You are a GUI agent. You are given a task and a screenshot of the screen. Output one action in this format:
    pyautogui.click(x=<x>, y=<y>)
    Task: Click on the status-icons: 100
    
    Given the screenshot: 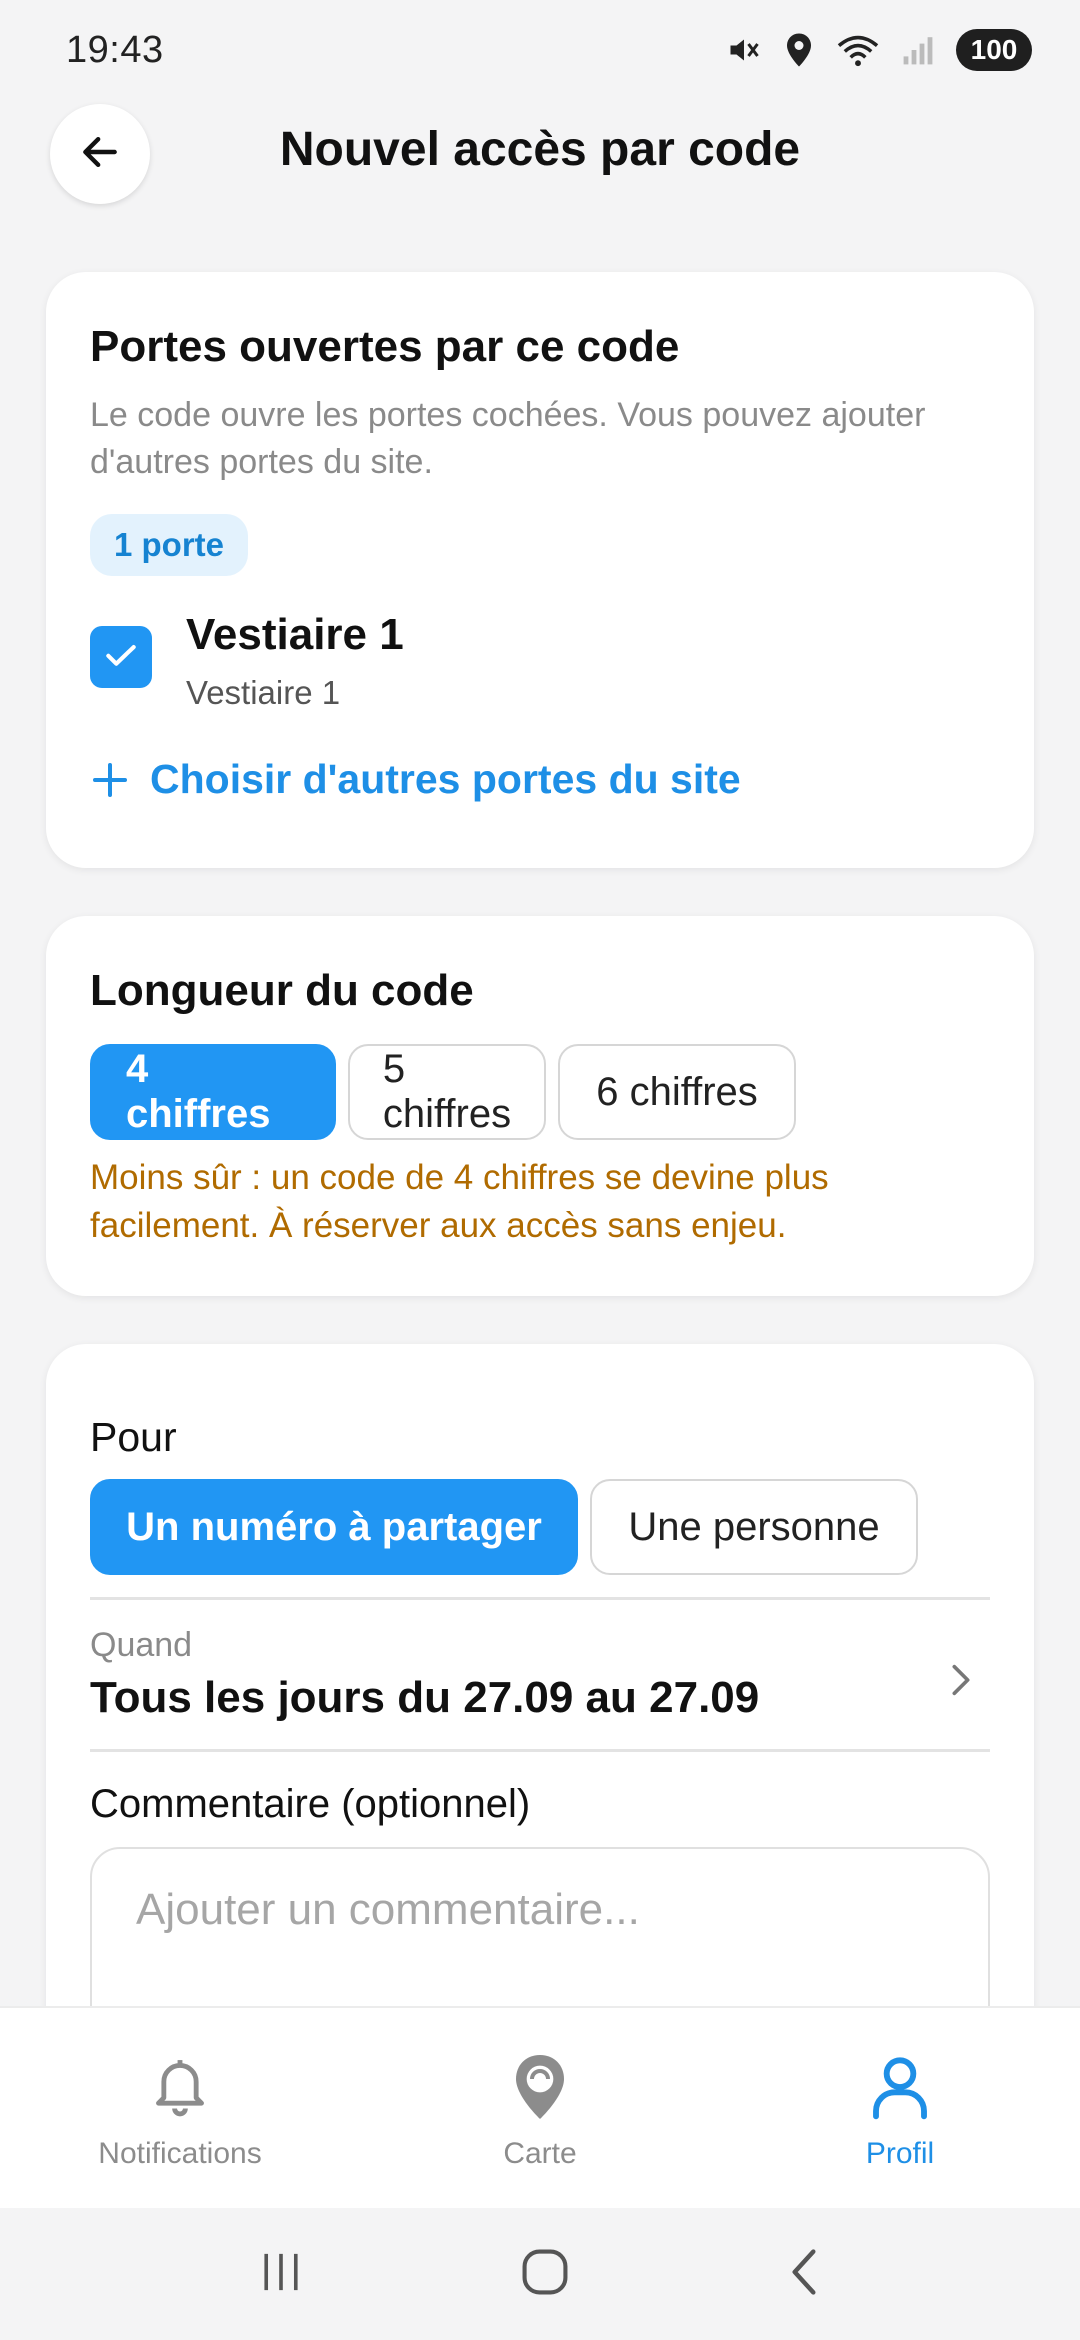 What is the action you would take?
    pyautogui.click(x=879, y=50)
    